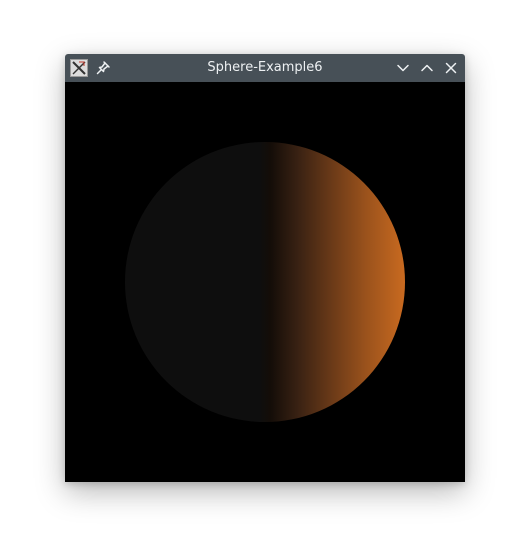 The image size is (530, 559). I want to click on chevron-up-icon, so click(427, 68).